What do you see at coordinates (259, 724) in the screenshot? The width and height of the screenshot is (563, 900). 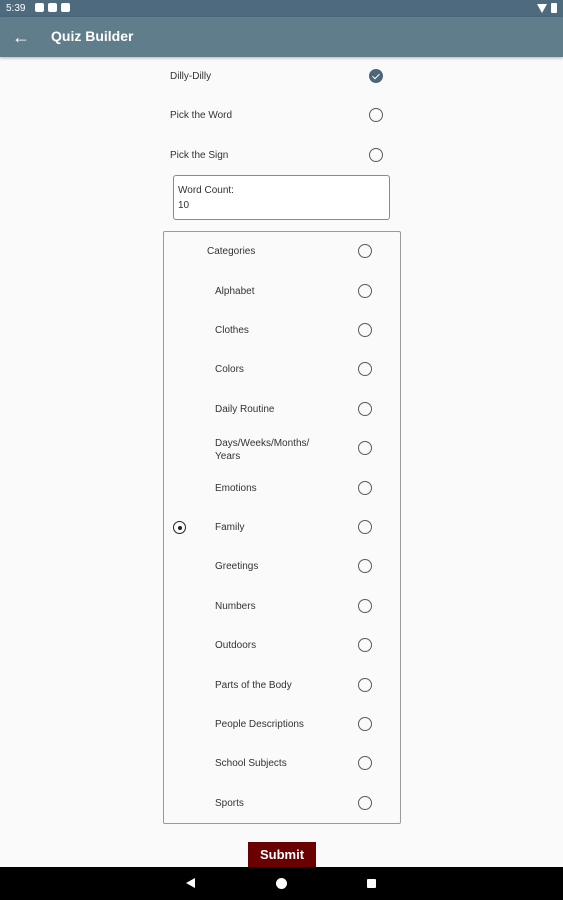 I see `category-label-people-descriptions: People Descriptions` at bounding box center [259, 724].